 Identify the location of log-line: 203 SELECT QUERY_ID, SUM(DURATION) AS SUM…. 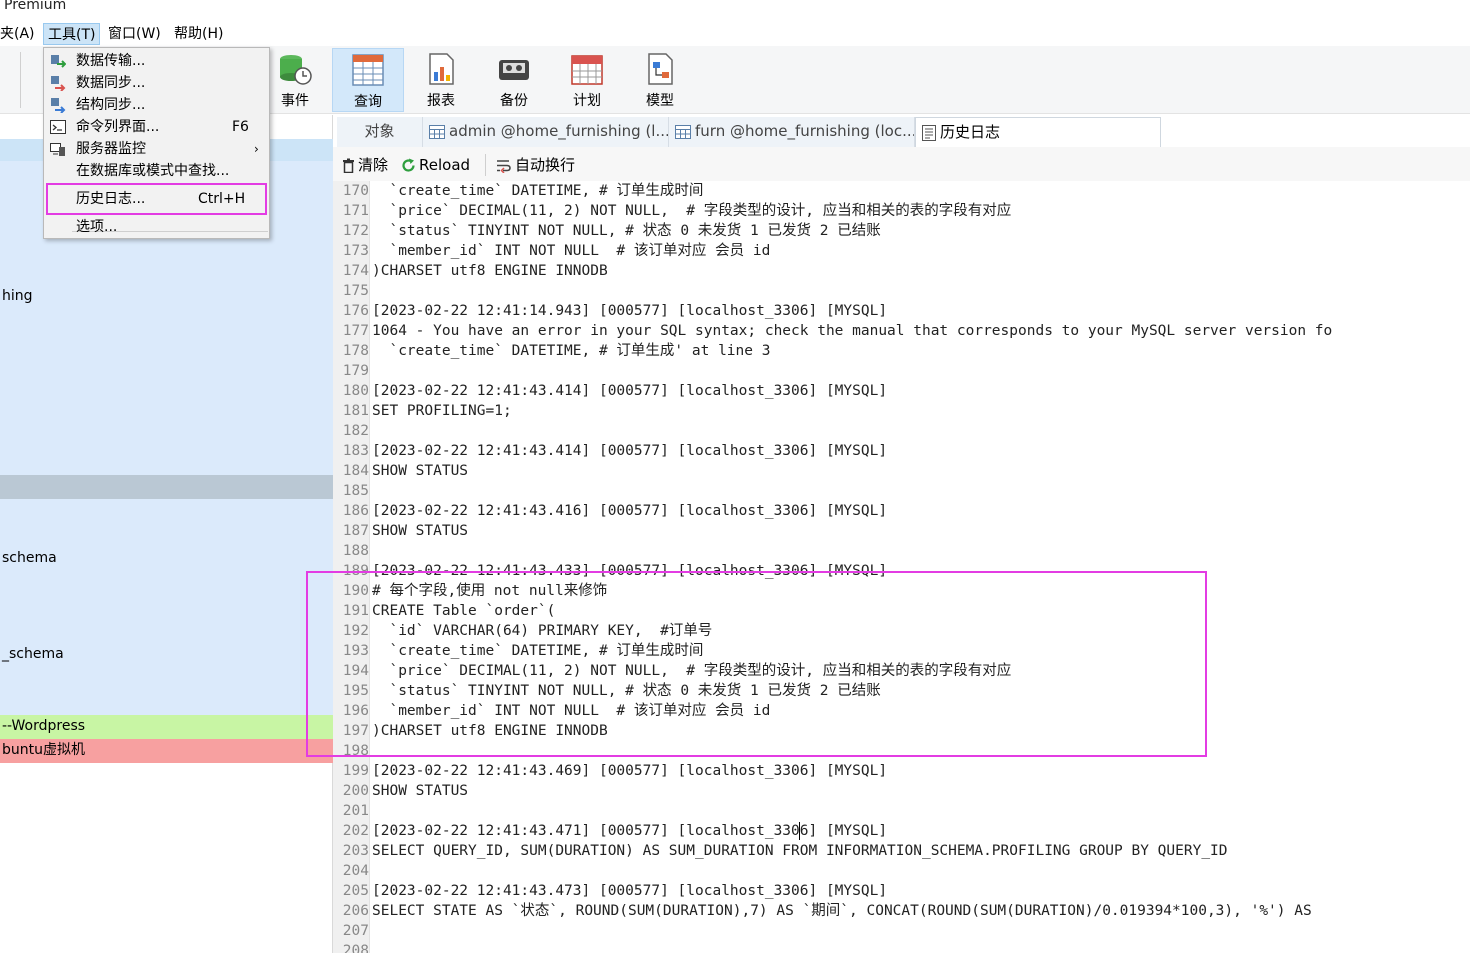
(901, 851).